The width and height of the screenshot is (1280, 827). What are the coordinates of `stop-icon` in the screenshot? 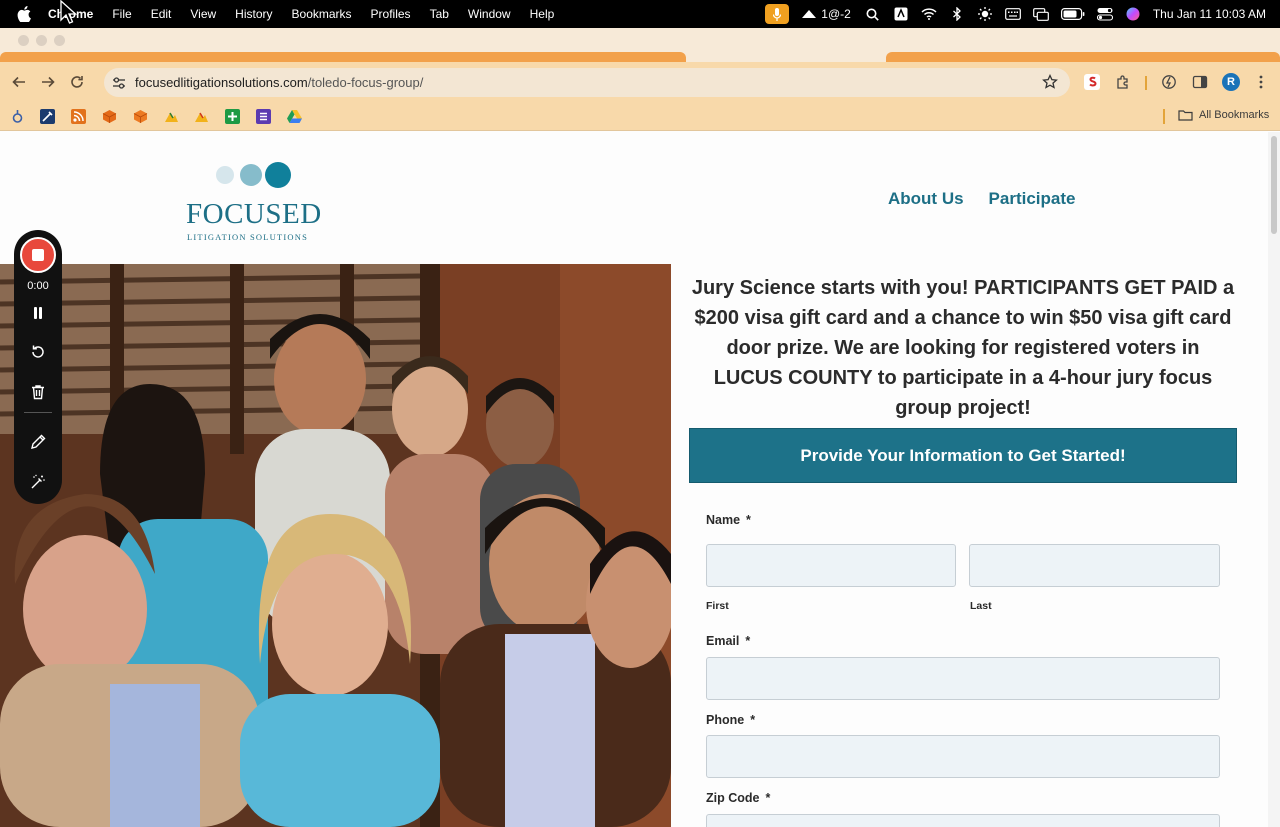 It's located at (38, 255).